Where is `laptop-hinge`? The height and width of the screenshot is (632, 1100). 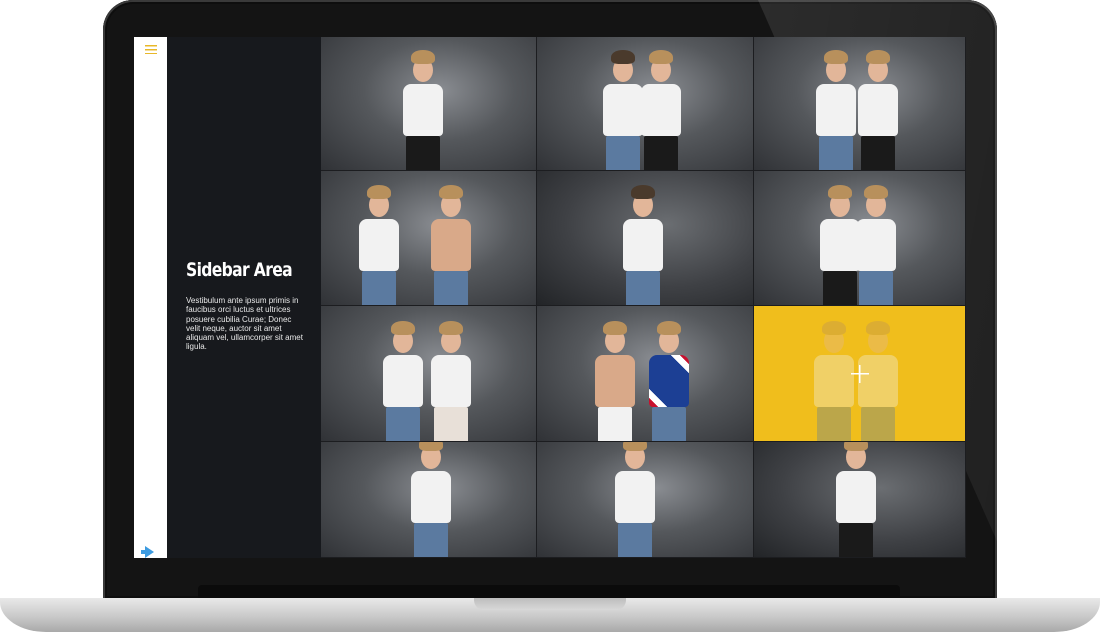 laptop-hinge is located at coordinates (549, 592).